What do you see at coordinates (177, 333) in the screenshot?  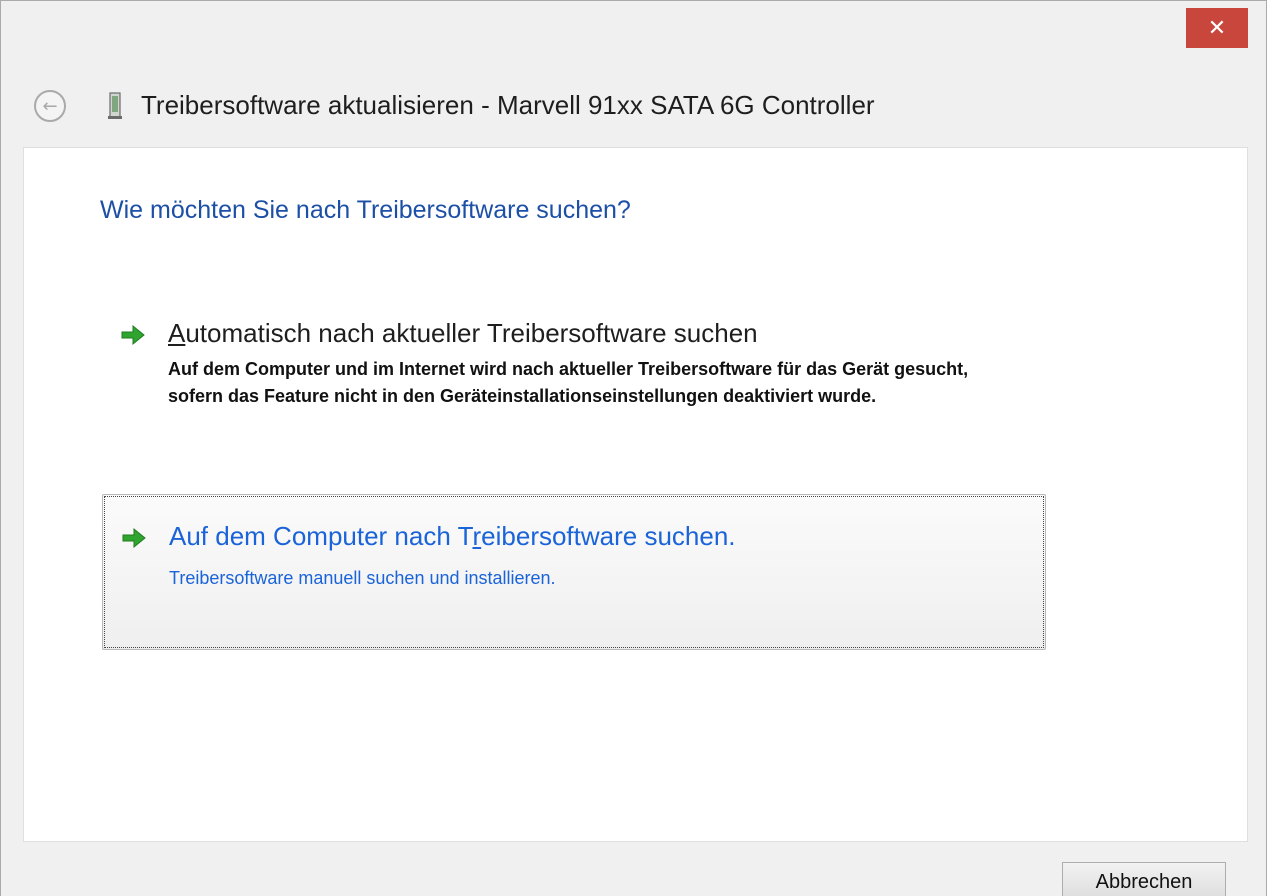 I see `accelerator-key: A` at bounding box center [177, 333].